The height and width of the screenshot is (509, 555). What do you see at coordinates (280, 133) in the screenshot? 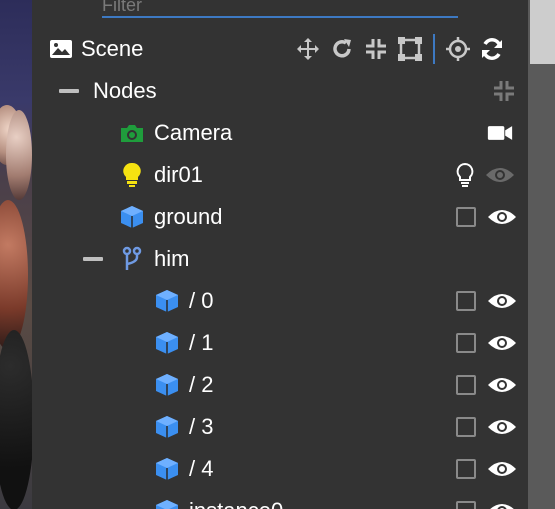
I see `tree-item-camera: Camera` at bounding box center [280, 133].